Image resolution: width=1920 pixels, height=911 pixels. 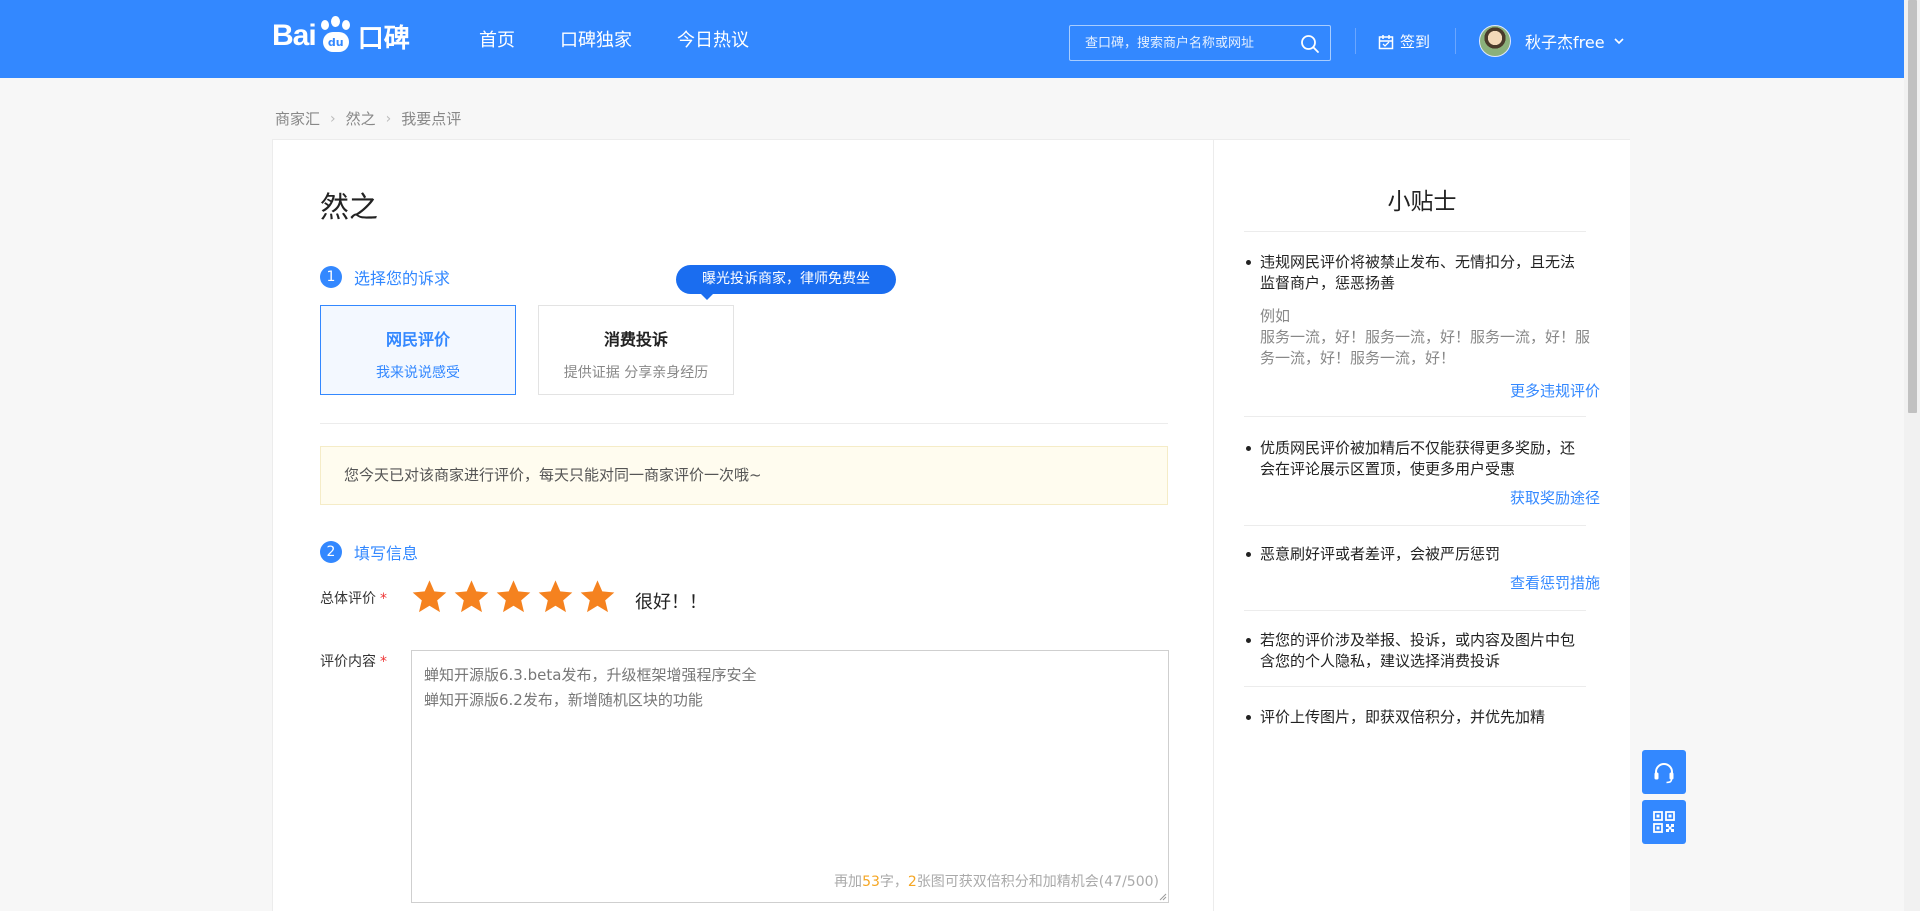 I want to click on step-label: 填写信息, so click(x=386, y=553).